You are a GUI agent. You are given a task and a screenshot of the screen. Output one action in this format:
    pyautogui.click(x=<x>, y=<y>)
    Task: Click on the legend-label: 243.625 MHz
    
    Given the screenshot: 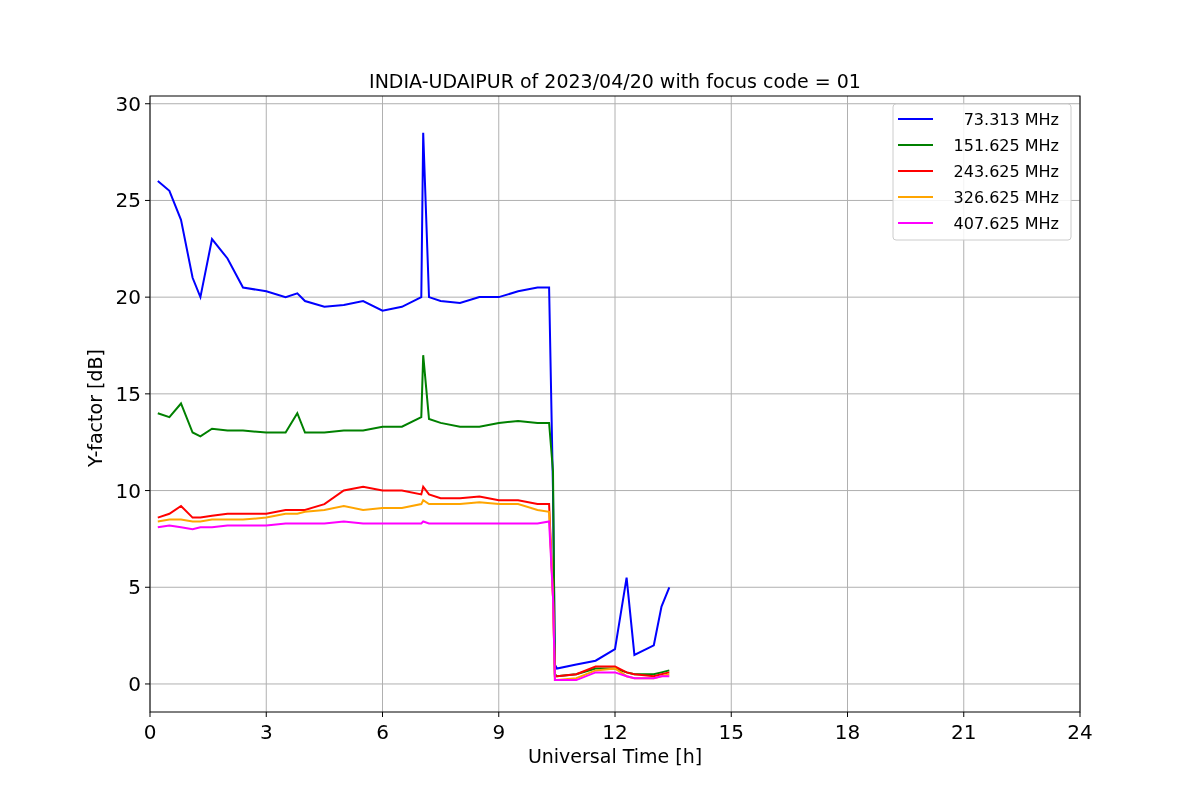 What is the action you would take?
    pyautogui.click(x=1006, y=171)
    